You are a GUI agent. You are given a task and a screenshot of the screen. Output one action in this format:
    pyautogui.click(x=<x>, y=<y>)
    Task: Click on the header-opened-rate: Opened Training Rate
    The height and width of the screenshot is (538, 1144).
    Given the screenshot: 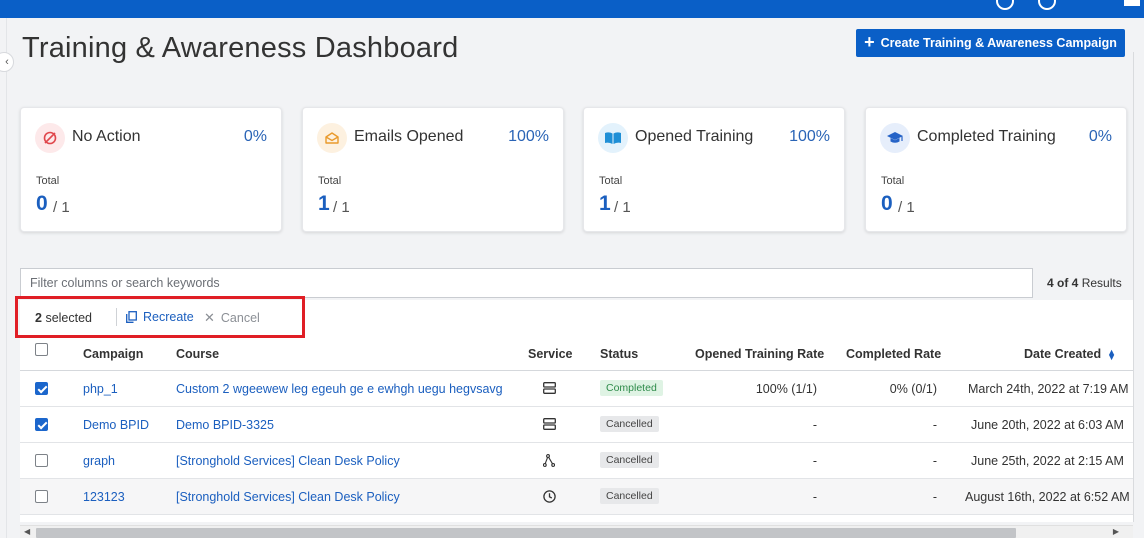 What is the action you would take?
    pyautogui.click(x=759, y=354)
    